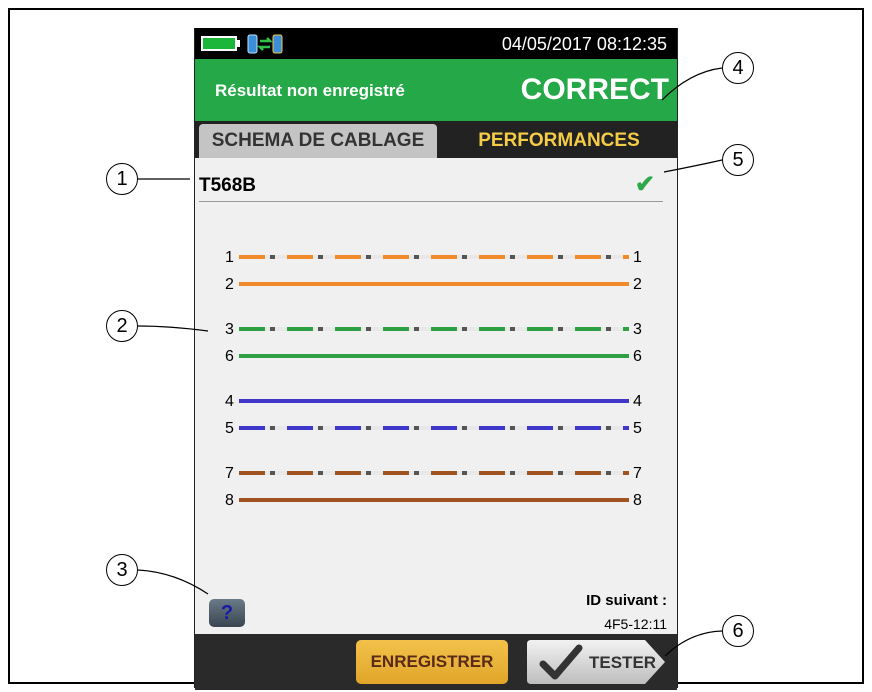 This screenshot has width=872, height=692. What do you see at coordinates (229, 284) in the screenshot?
I see `wire-pin-left: 2` at bounding box center [229, 284].